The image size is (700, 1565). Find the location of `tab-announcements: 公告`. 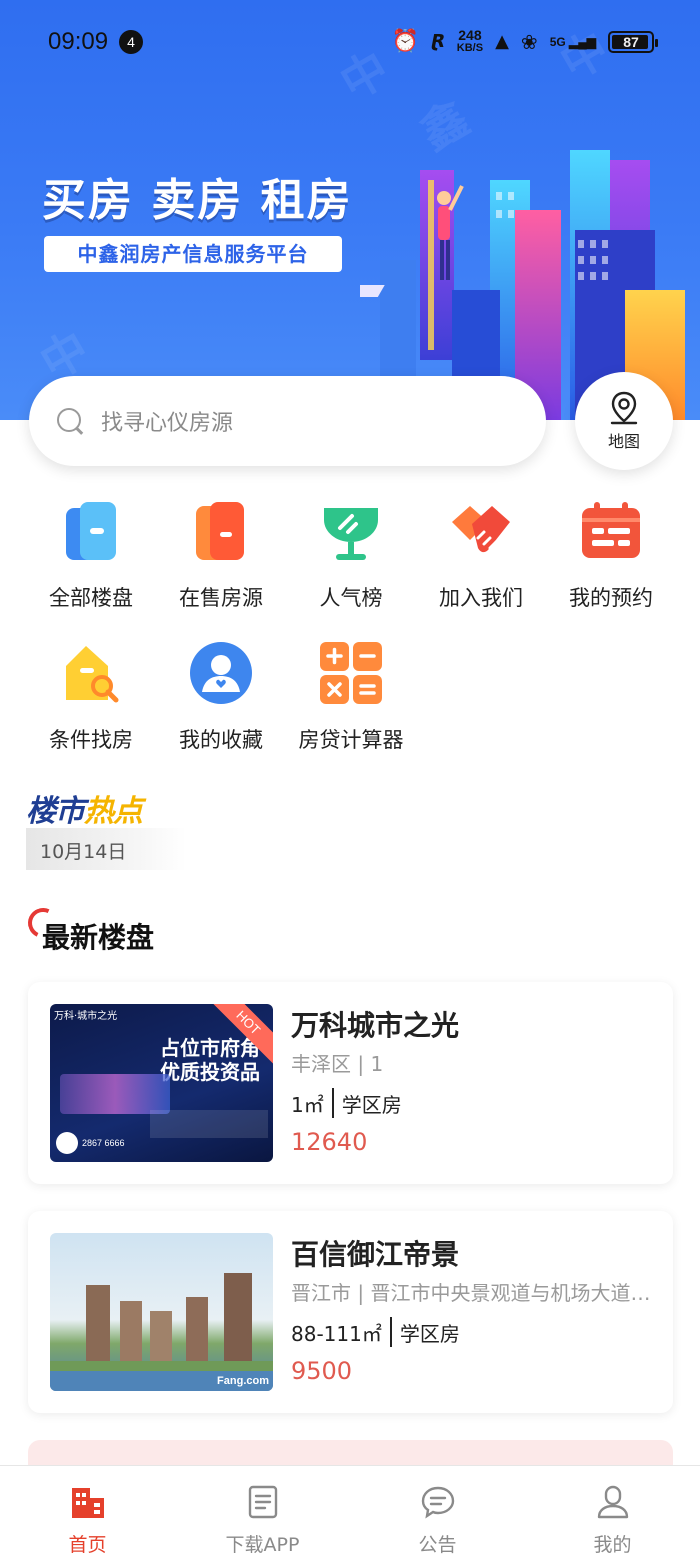

tab-announcements: 公告 is located at coordinates (437, 1515).